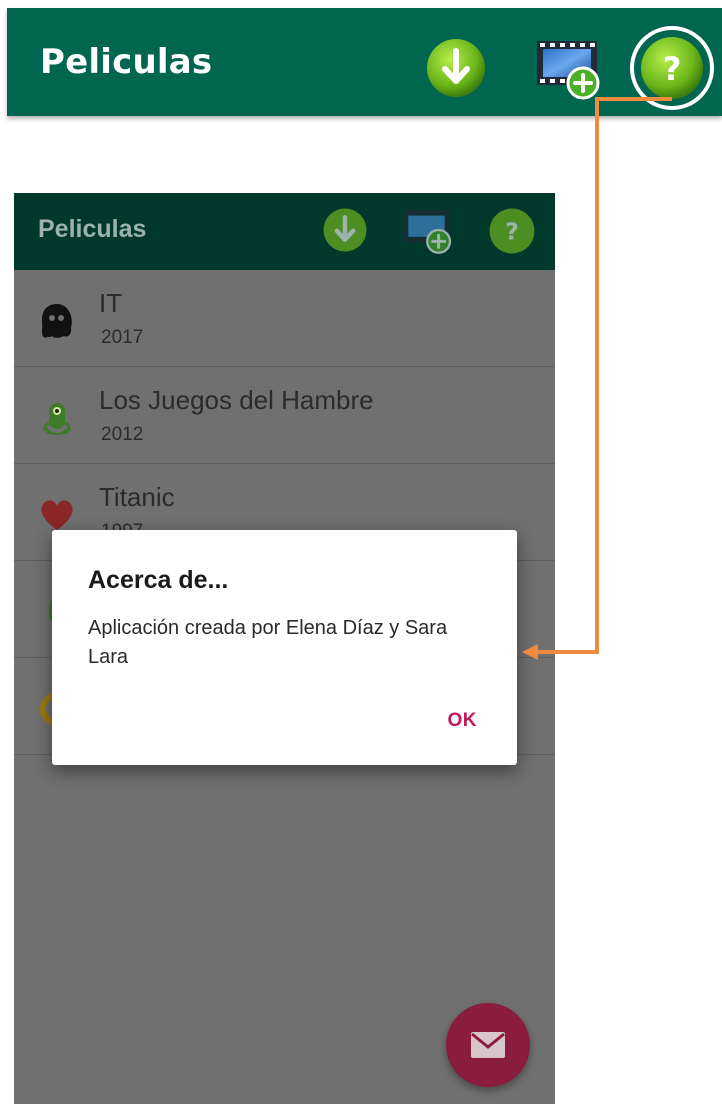 The height and width of the screenshot is (1104, 722). Describe the element at coordinates (284, 231) in the screenshot. I see `phone-app-bar: Peliculas ?` at that location.